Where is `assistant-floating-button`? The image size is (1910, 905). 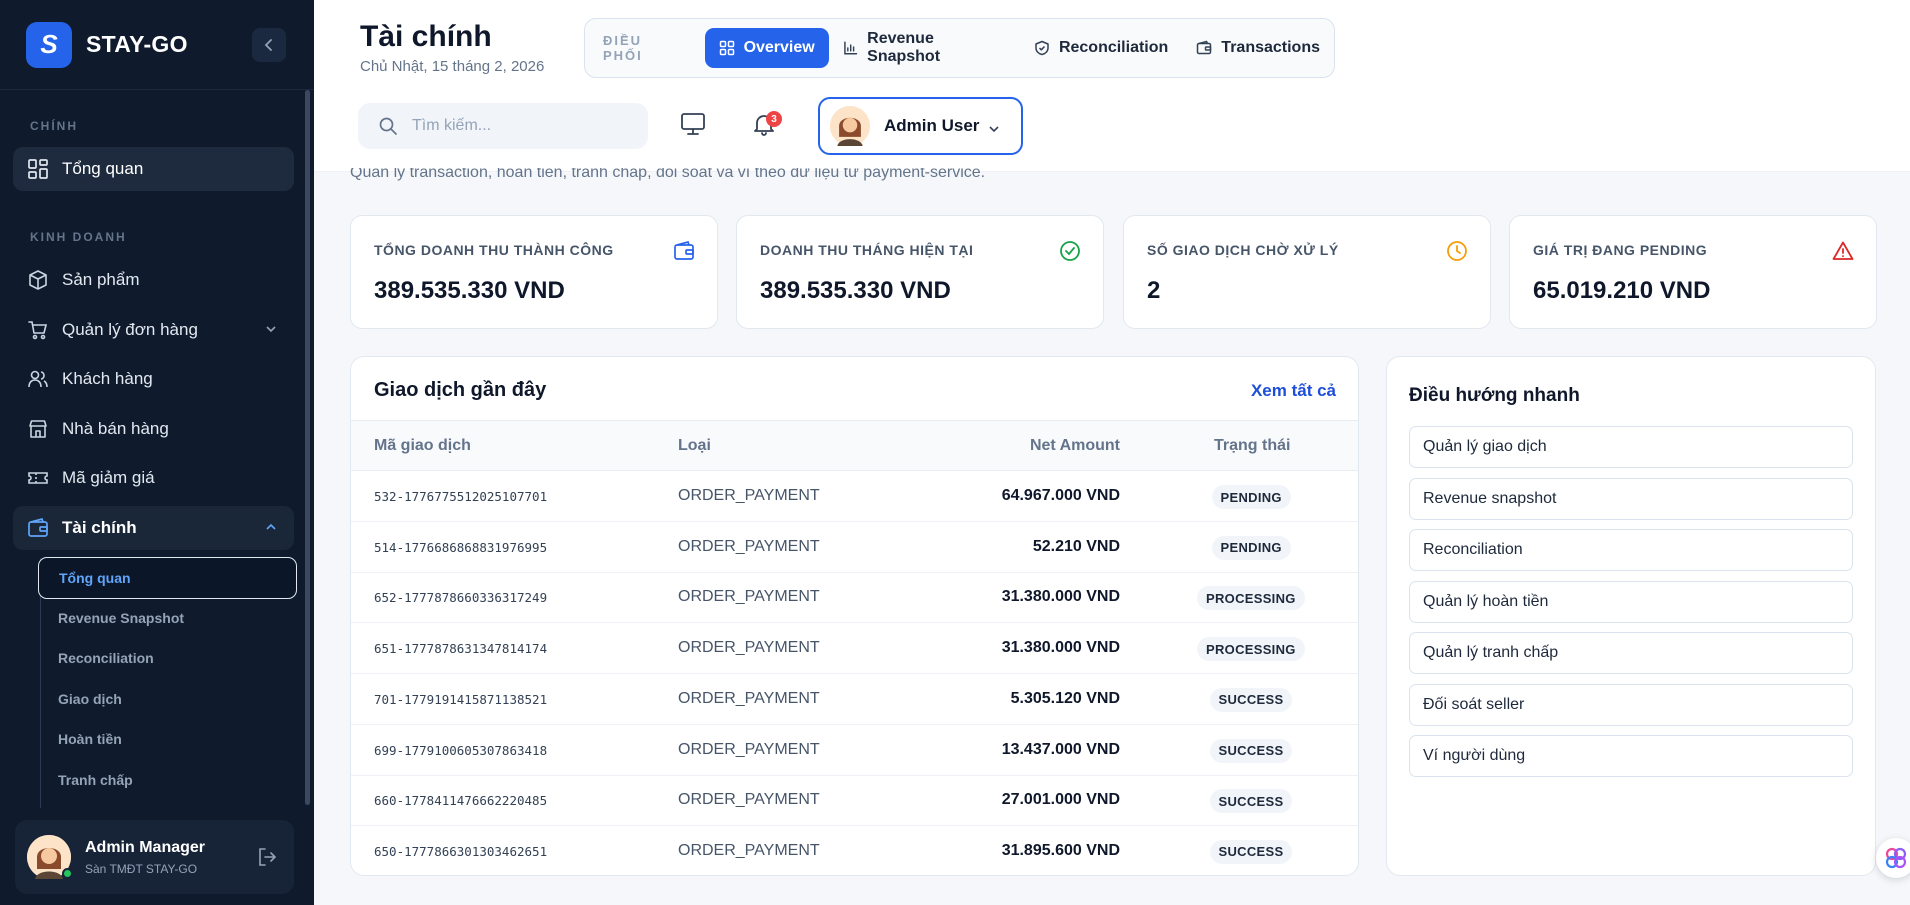
assistant-floating-button is located at coordinates (1893, 858).